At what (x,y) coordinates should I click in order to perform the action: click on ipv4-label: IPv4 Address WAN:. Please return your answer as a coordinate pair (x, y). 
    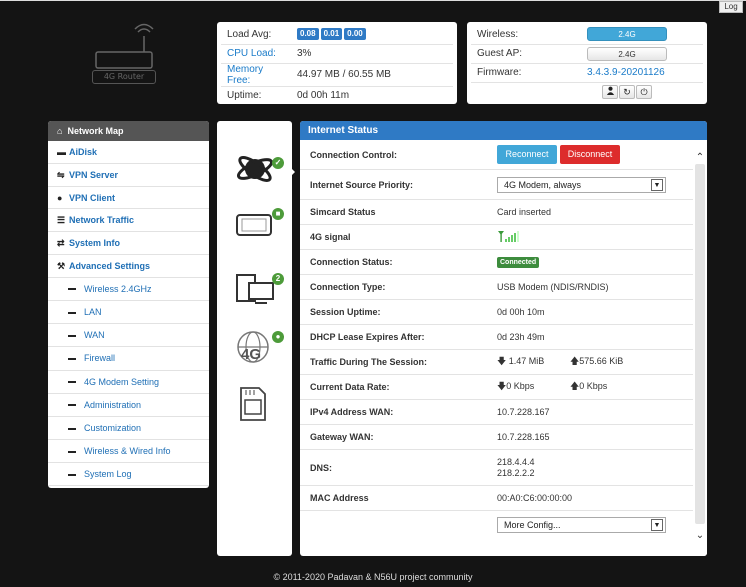
    Looking at the image, I should click on (352, 412).